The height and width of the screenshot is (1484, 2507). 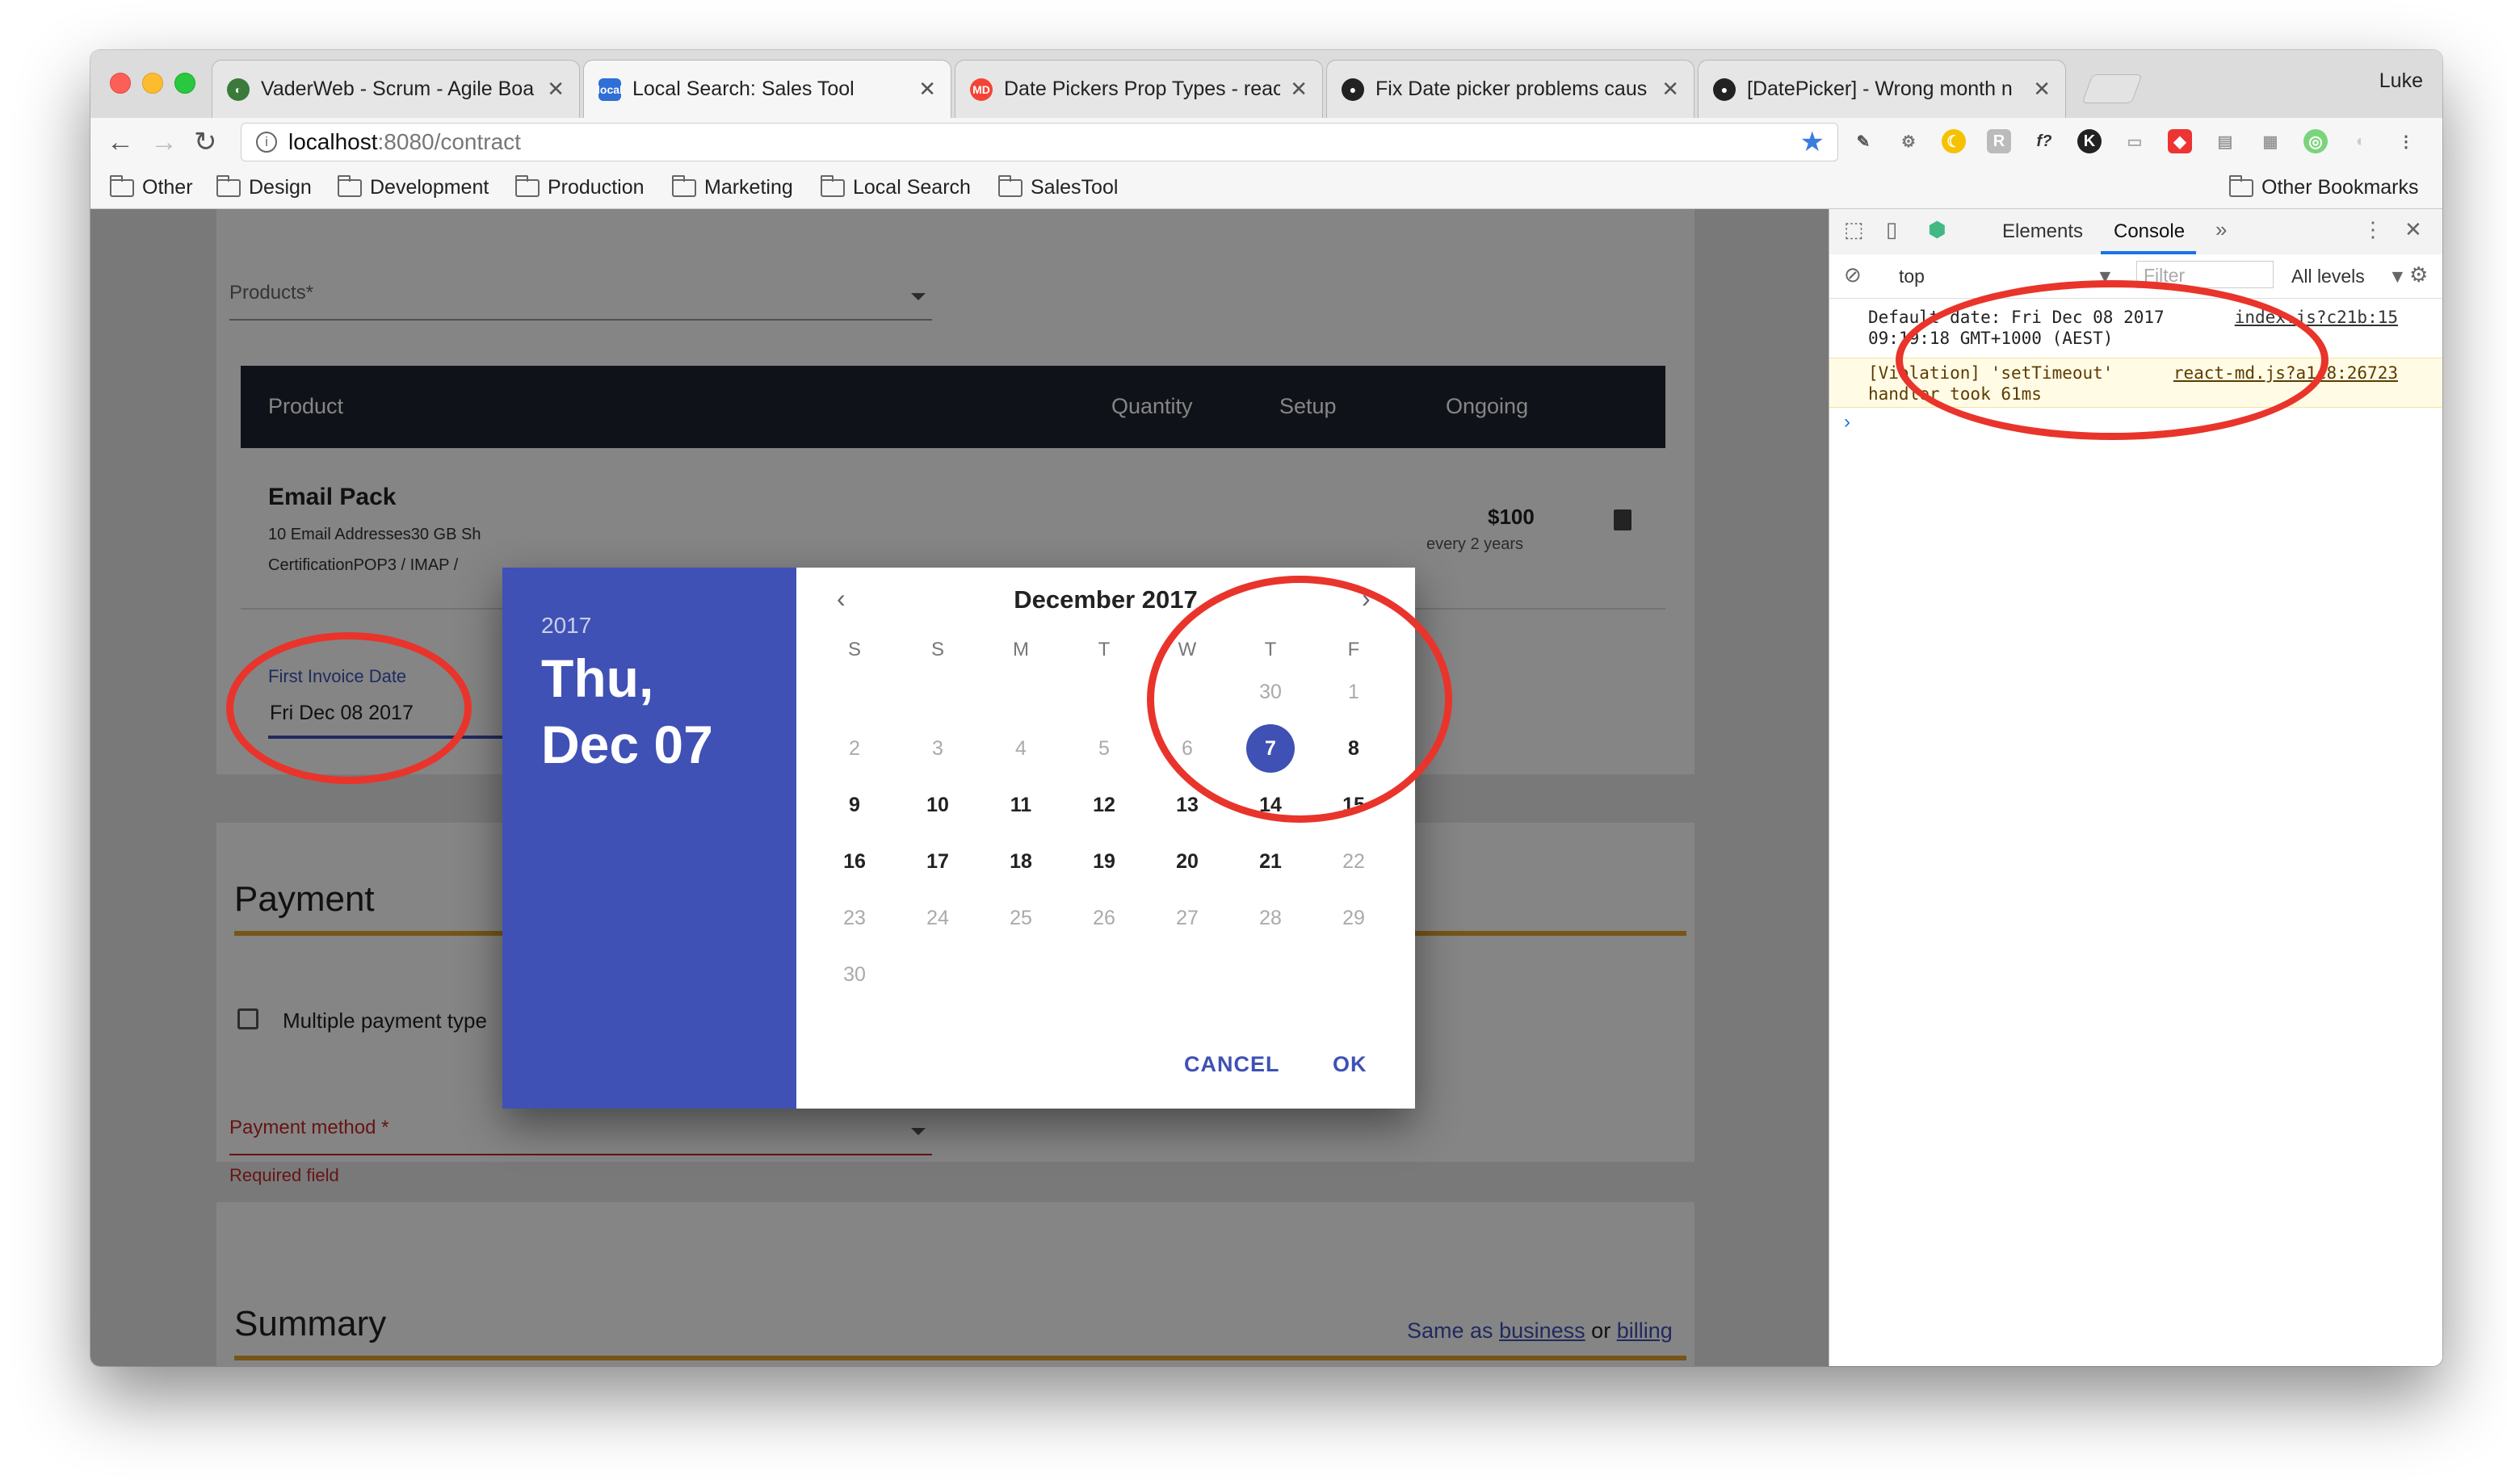 What do you see at coordinates (1021, 805) in the screenshot?
I see `calendar-day: 11` at bounding box center [1021, 805].